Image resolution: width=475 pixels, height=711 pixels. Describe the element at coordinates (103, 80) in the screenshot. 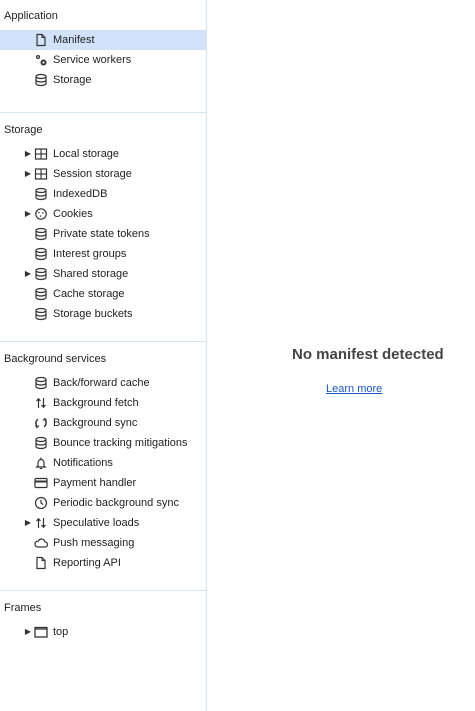

I see `sidebar-item-storage: Storage` at that location.